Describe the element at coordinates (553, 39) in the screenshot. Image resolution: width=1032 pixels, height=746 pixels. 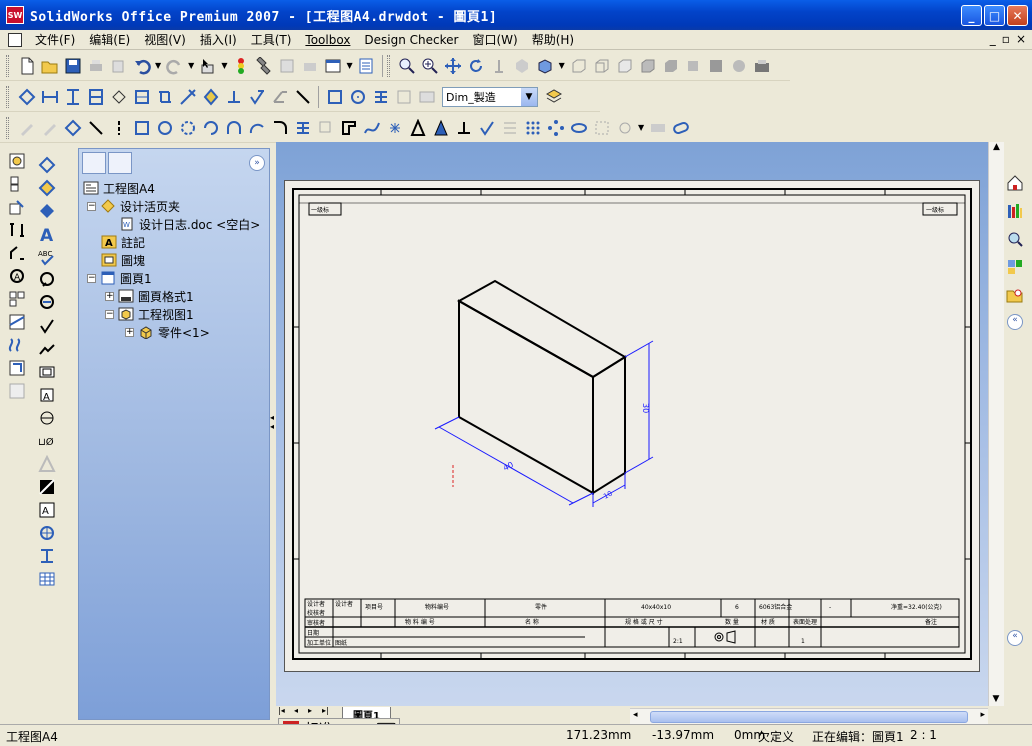
I see `menu-help: 帮助(H)` at that location.